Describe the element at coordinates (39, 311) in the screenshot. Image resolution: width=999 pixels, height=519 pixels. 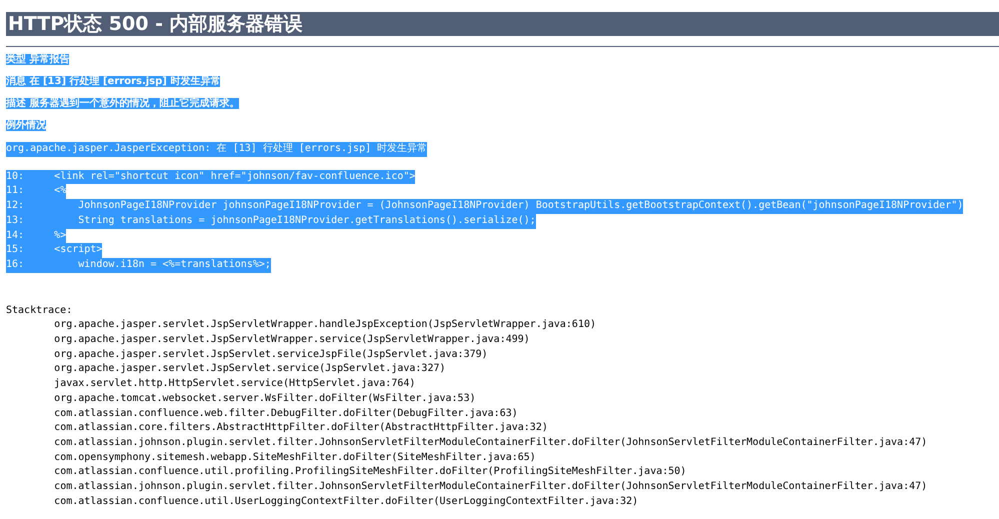
I see `stacktrace-heading: Stacktrace:` at that location.